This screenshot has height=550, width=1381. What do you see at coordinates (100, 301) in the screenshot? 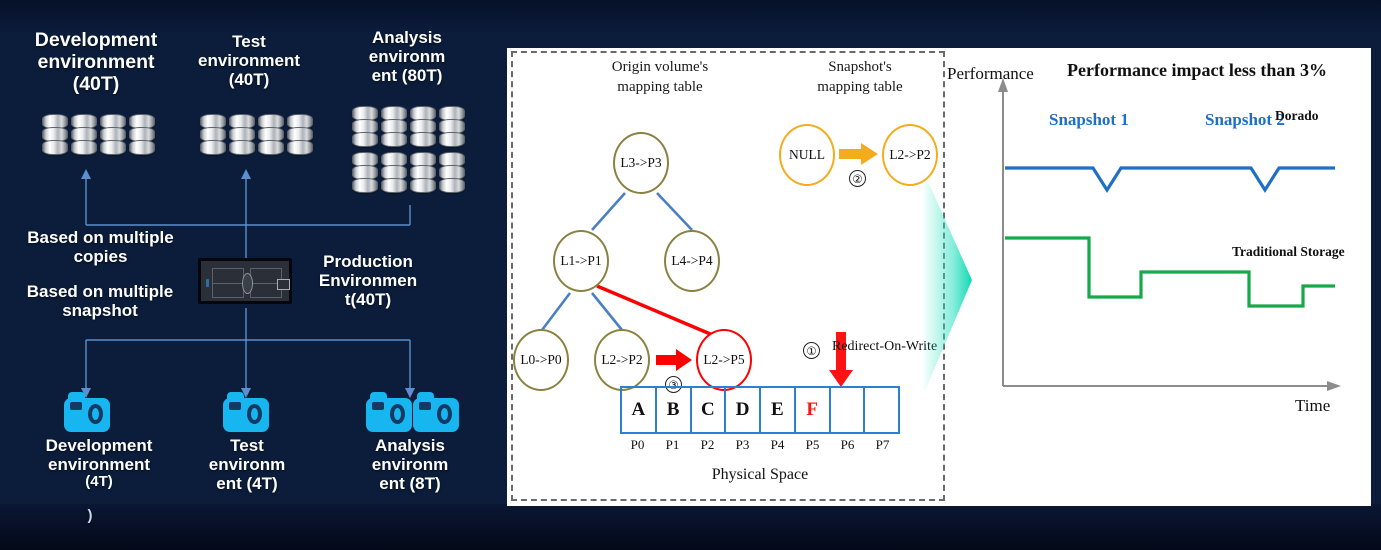
I see `based-on-snapshot-label: Based on multiple snapshot` at bounding box center [100, 301].